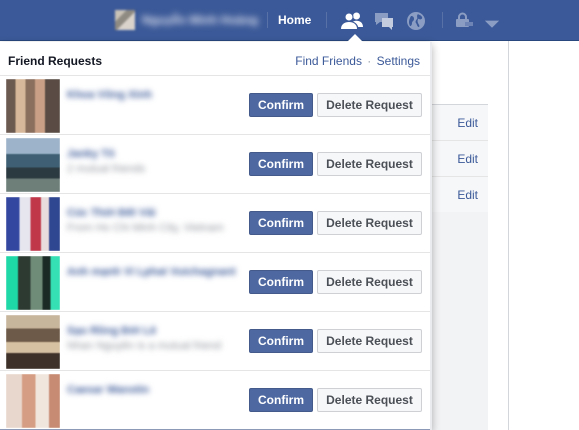 This screenshot has width=579, height=430. I want to click on profile-avatar, so click(125, 20).